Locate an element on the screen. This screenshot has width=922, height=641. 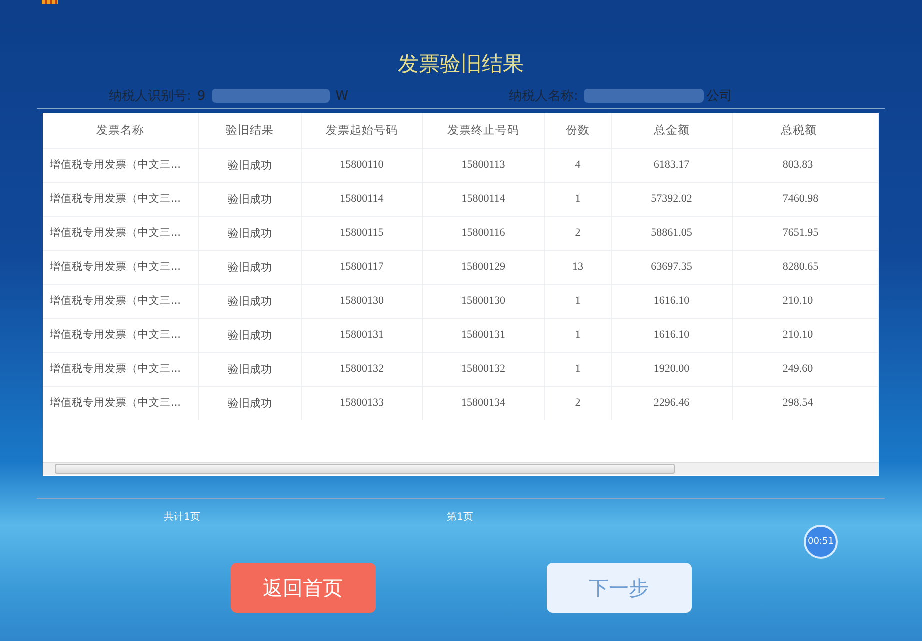
column-header: 份数 is located at coordinates (578, 130).